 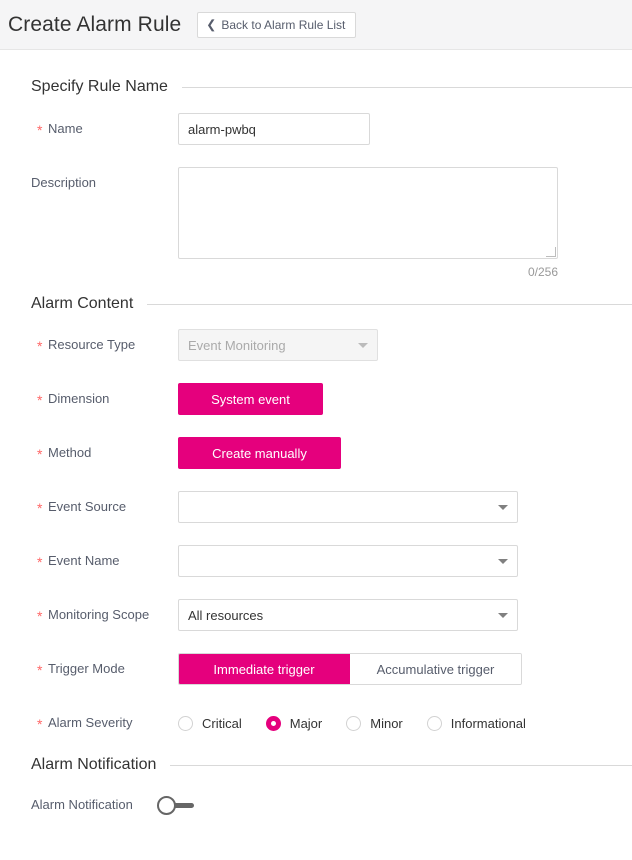 I want to click on event-source-field-wrap, so click(x=405, y=507).